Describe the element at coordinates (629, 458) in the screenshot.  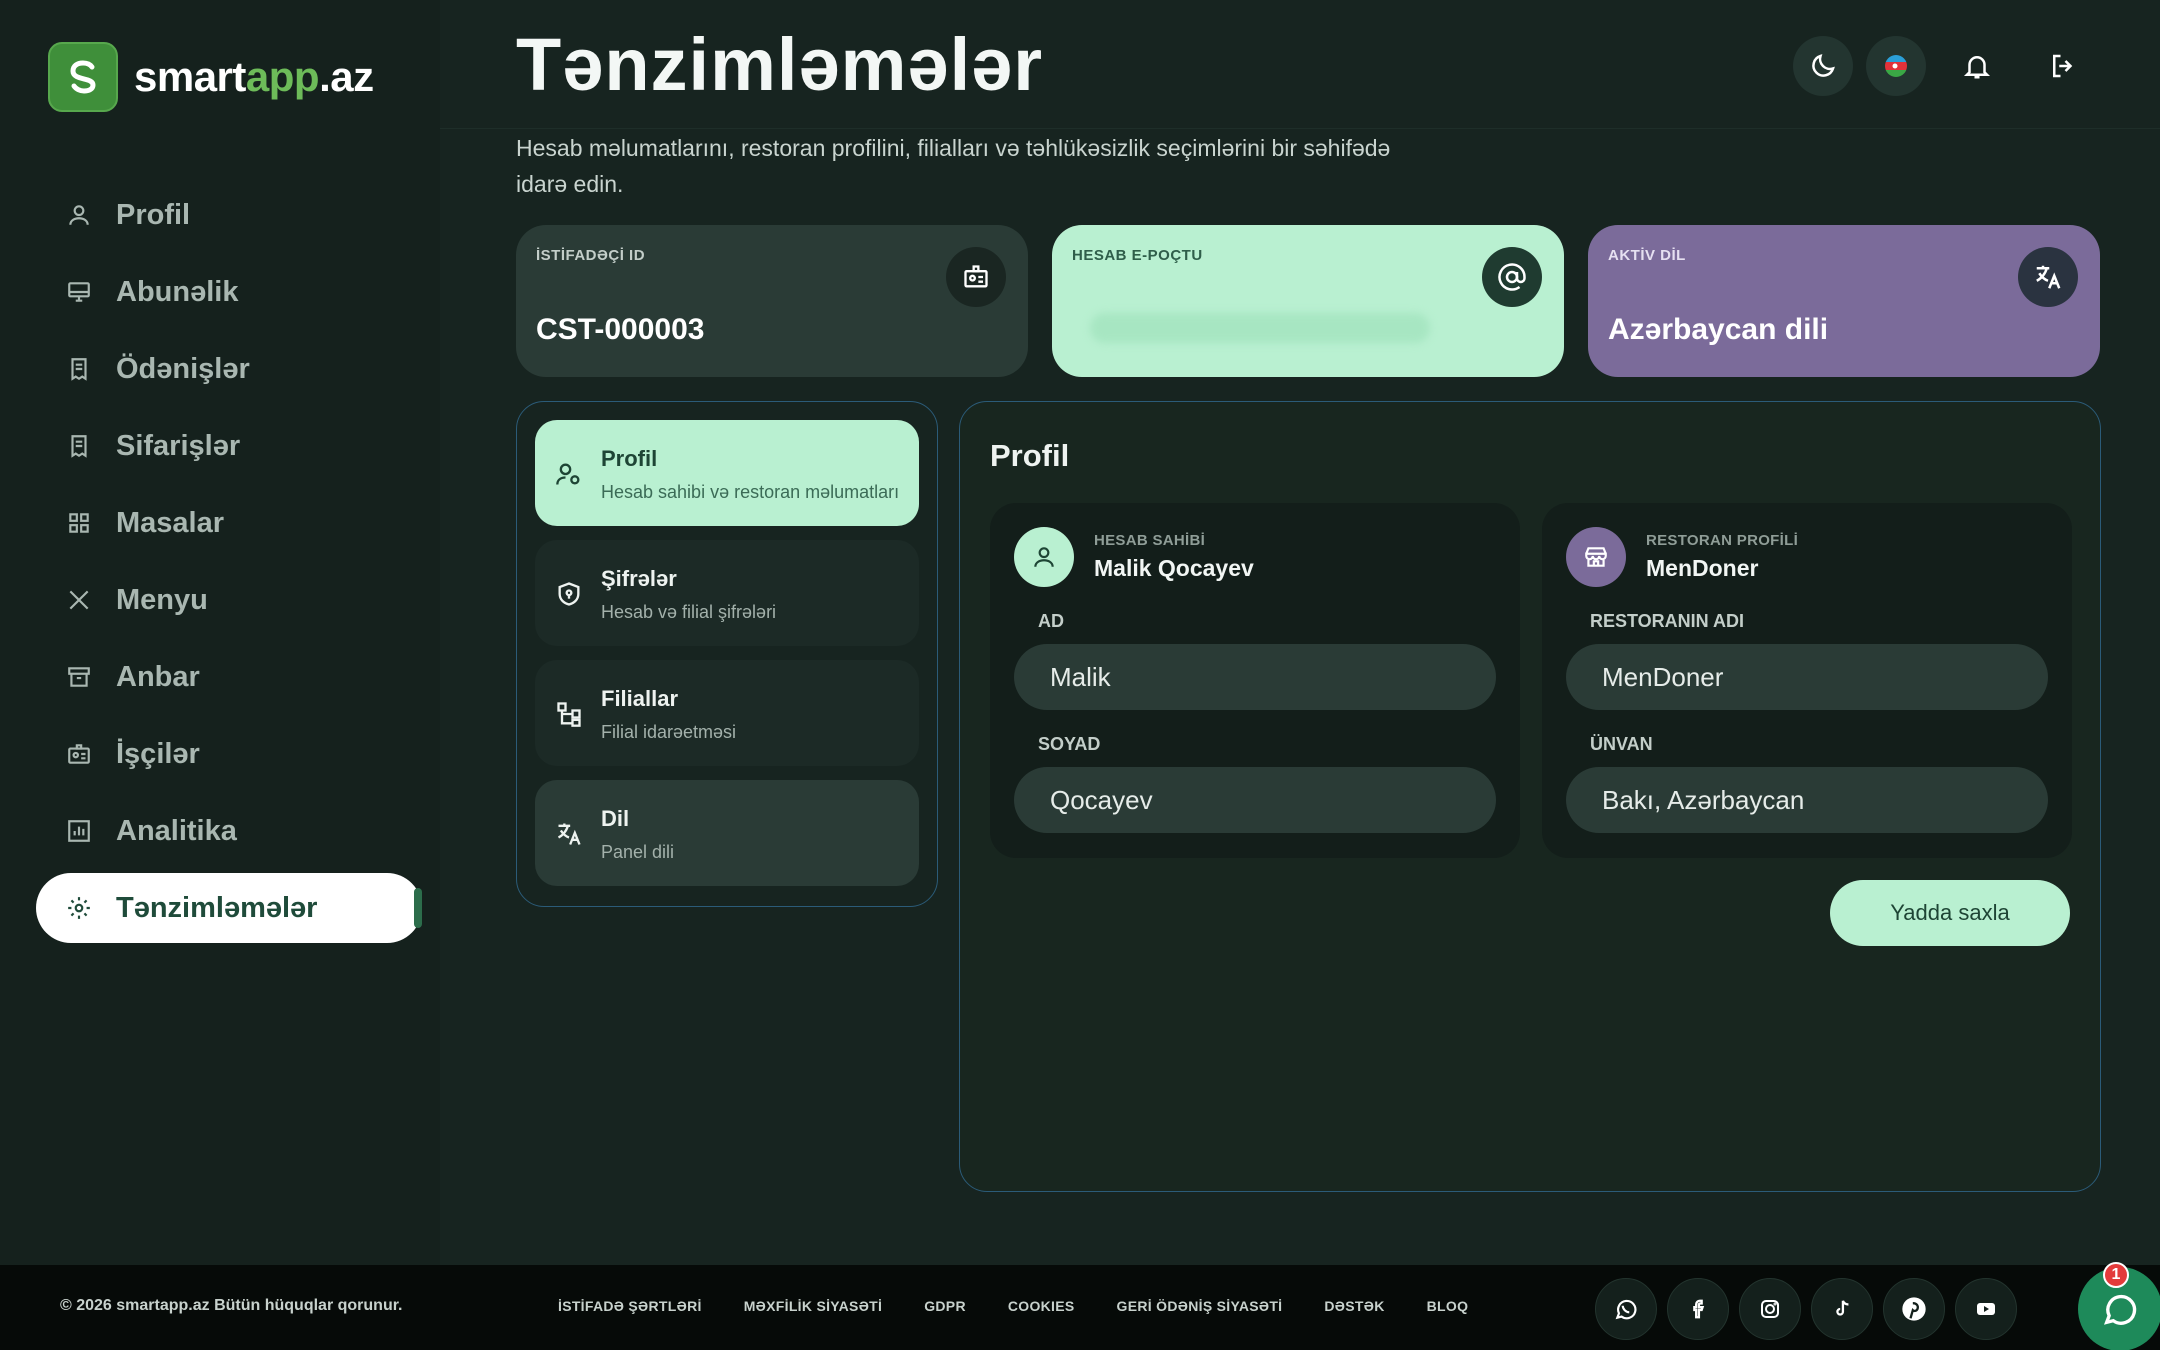
I see `settings-tab-title: Profil` at that location.